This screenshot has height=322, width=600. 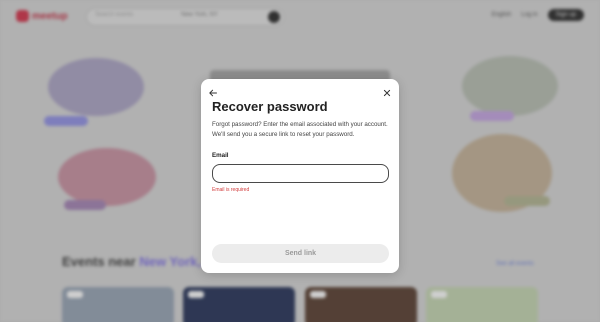 I want to click on email-label: Email, so click(x=220, y=155).